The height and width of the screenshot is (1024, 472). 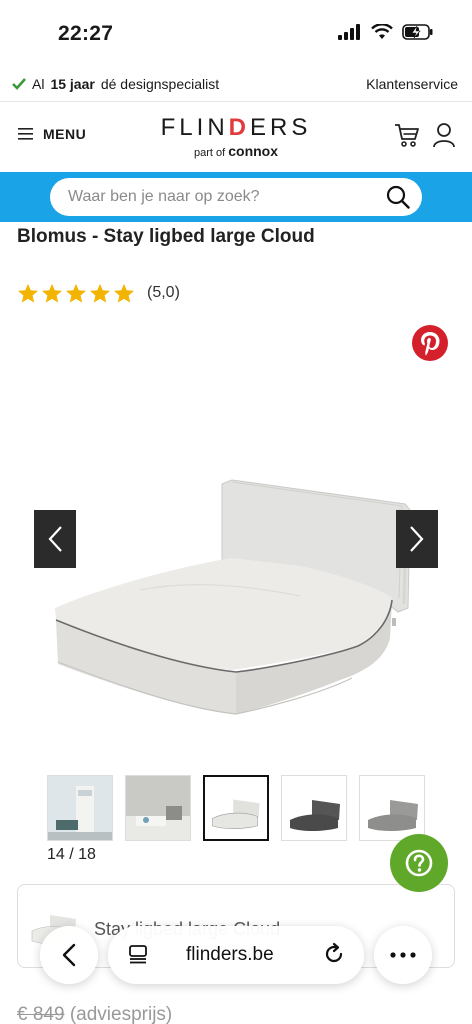 I want to click on price-line: € 849 (adviesprijs), so click(x=94, y=1014).